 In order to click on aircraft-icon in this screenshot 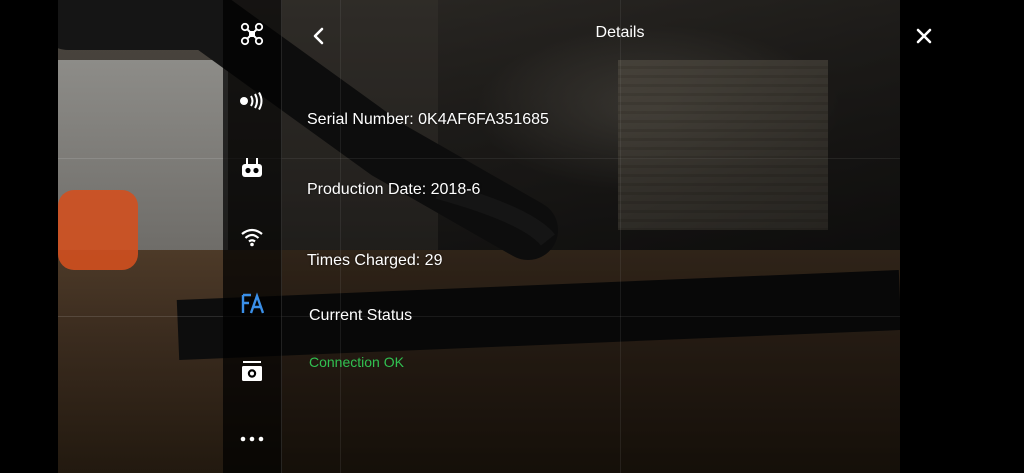, I will do `click(252, 34)`.